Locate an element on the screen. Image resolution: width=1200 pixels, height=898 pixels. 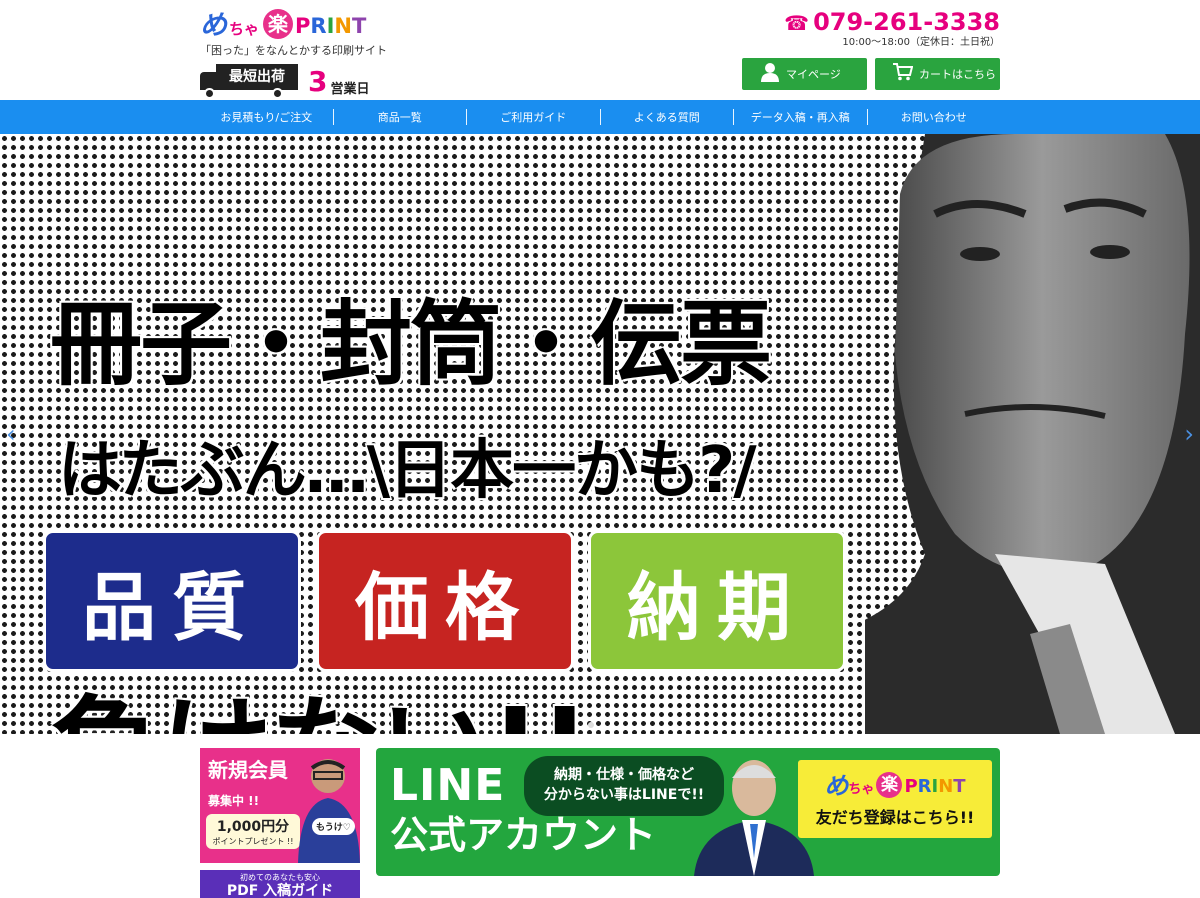
header-buttons: マイページ カートはこちら is located at coordinates (871, 74).